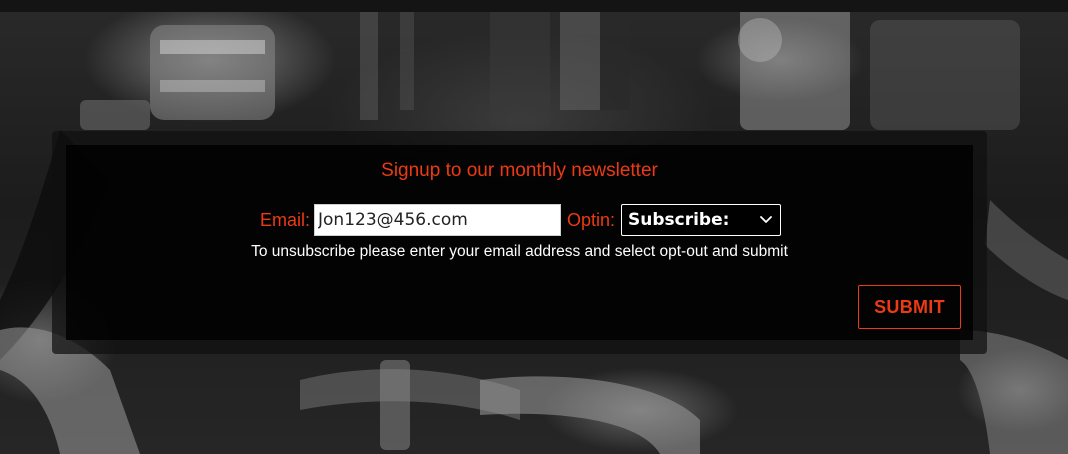 This screenshot has height=454, width=1068. What do you see at coordinates (534, 6) in the screenshot?
I see `top-bar` at bounding box center [534, 6].